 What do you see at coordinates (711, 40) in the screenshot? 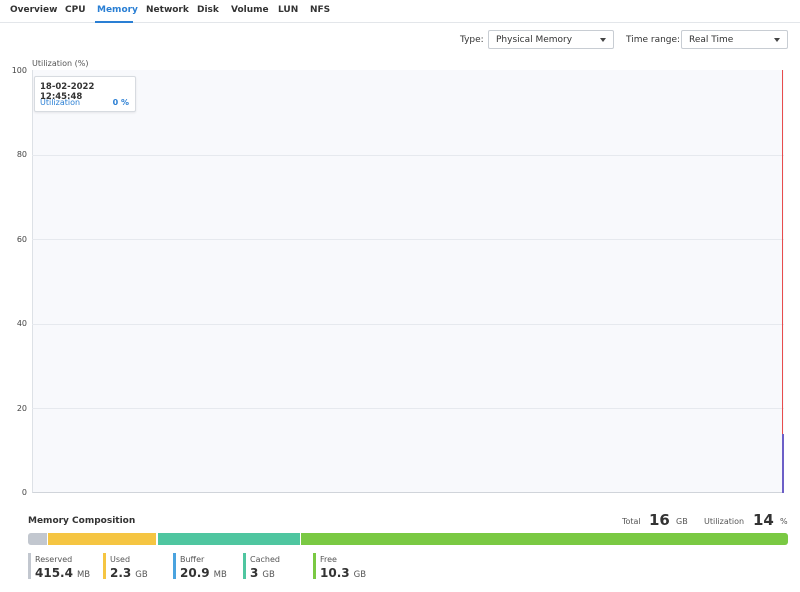
I see `time-range-select-value: Real Time` at bounding box center [711, 40].